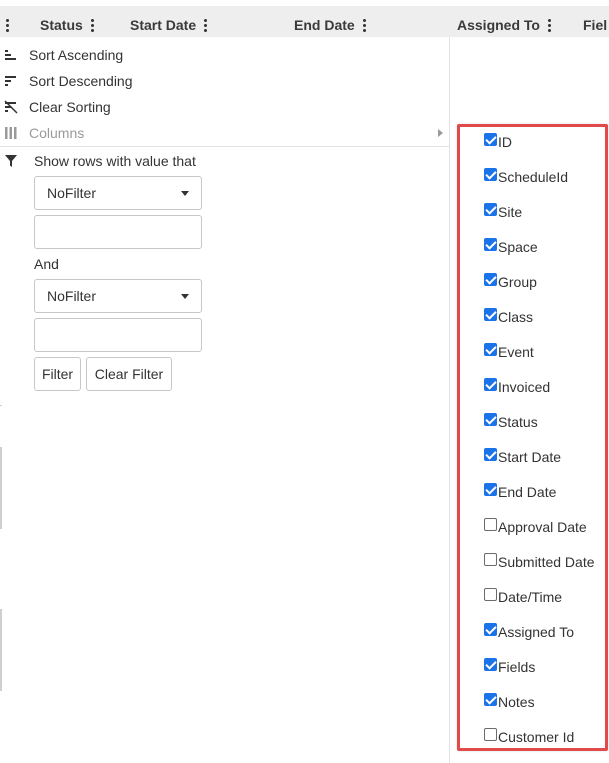 The width and height of the screenshot is (609, 763). I want to click on column-toggle-item: Notes, so click(509, 702).